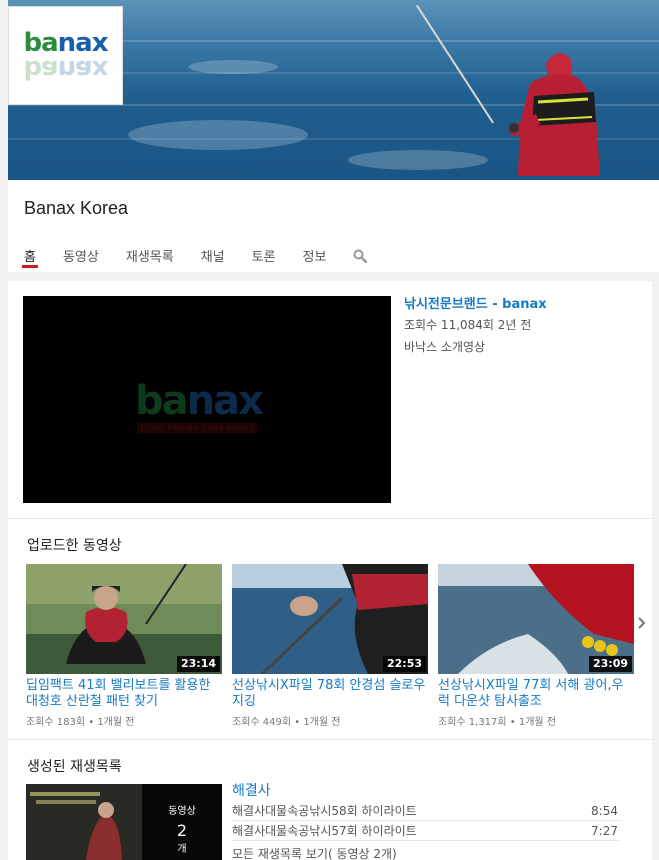 Image resolution: width=659 pixels, height=860 pixels. Describe the element at coordinates (286, 722) in the screenshot. I see `video-meta: 조회수 449회 • 1개월 전` at that location.